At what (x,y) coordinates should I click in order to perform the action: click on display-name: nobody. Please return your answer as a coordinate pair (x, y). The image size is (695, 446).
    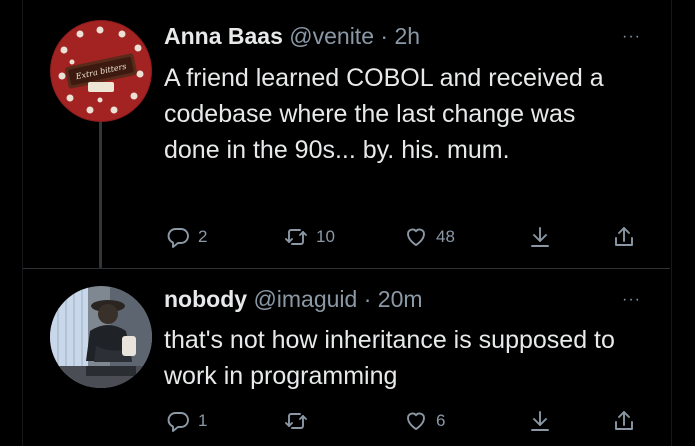
    Looking at the image, I should click on (205, 299).